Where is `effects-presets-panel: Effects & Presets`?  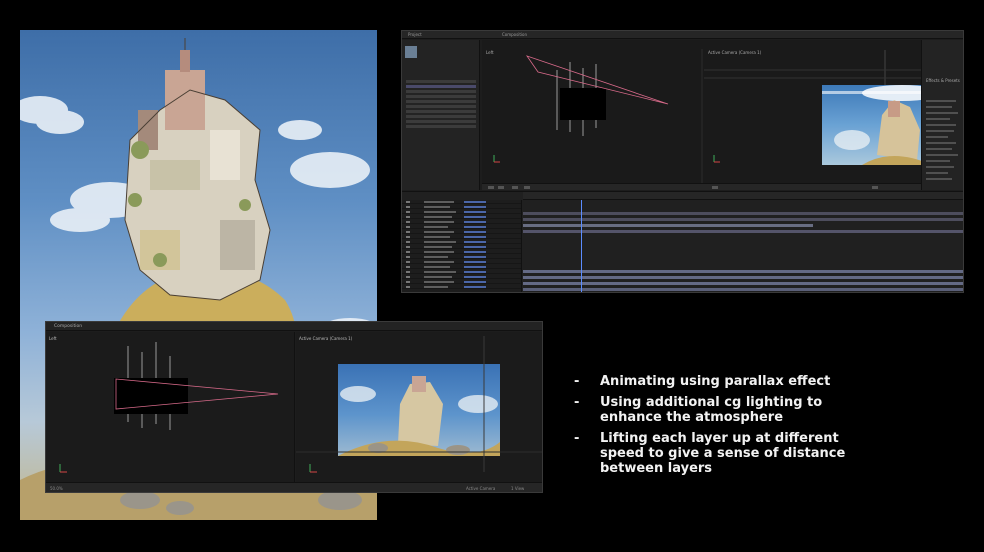
effects-presets-panel: Effects & Presets is located at coordinates (942, 115).